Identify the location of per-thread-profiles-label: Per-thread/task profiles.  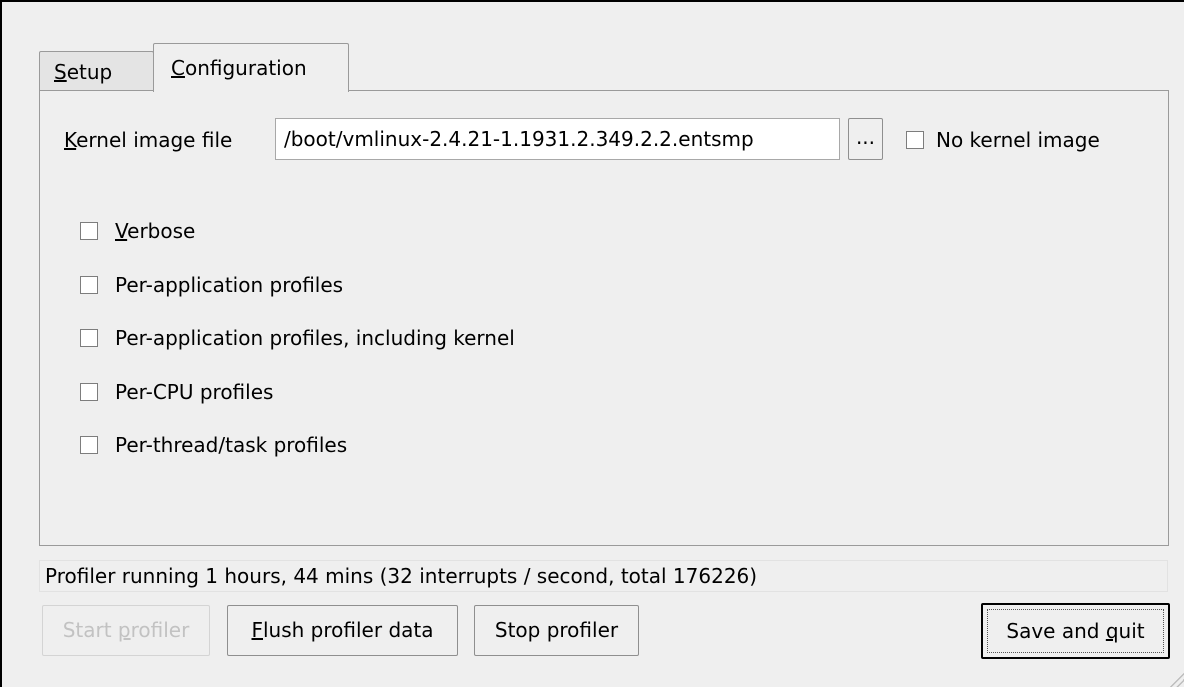
(231, 445).